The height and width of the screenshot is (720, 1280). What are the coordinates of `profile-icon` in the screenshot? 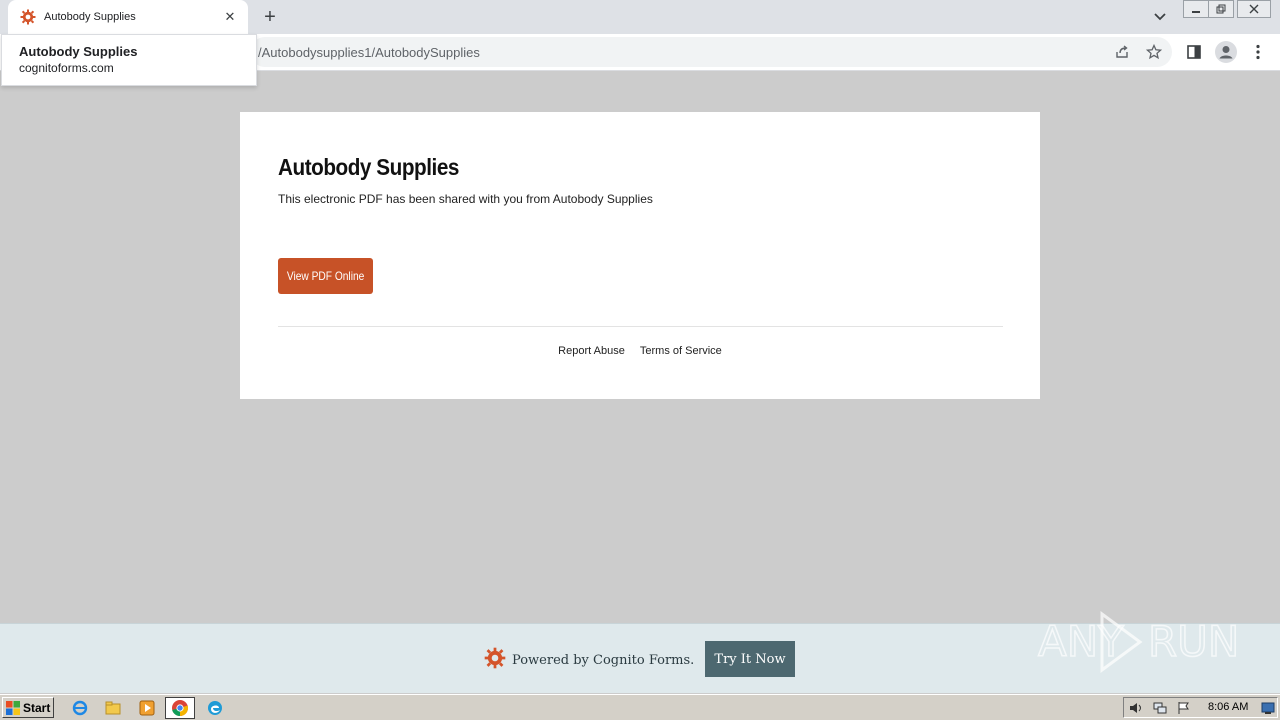 It's located at (1226, 52).